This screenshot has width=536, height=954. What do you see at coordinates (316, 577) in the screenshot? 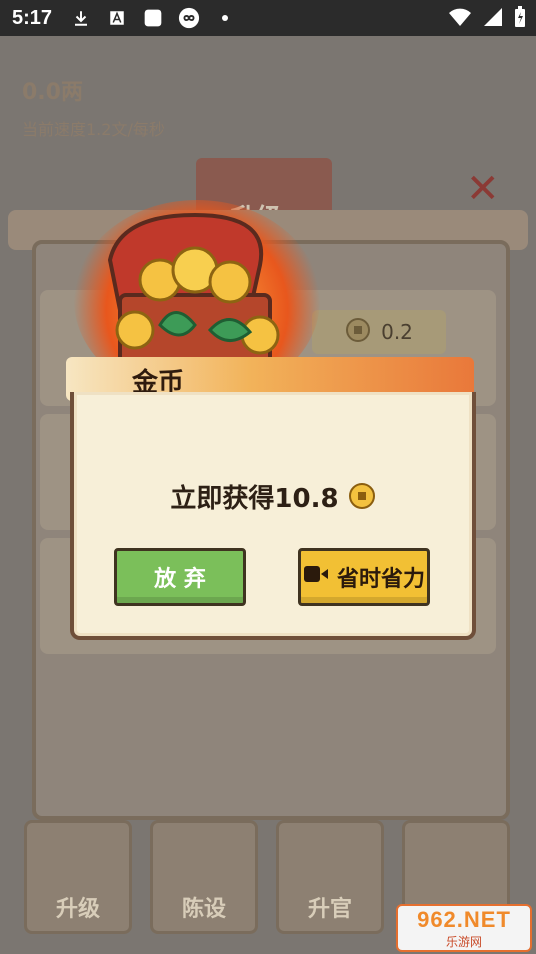
I see `video-icon` at bounding box center [316, 577].